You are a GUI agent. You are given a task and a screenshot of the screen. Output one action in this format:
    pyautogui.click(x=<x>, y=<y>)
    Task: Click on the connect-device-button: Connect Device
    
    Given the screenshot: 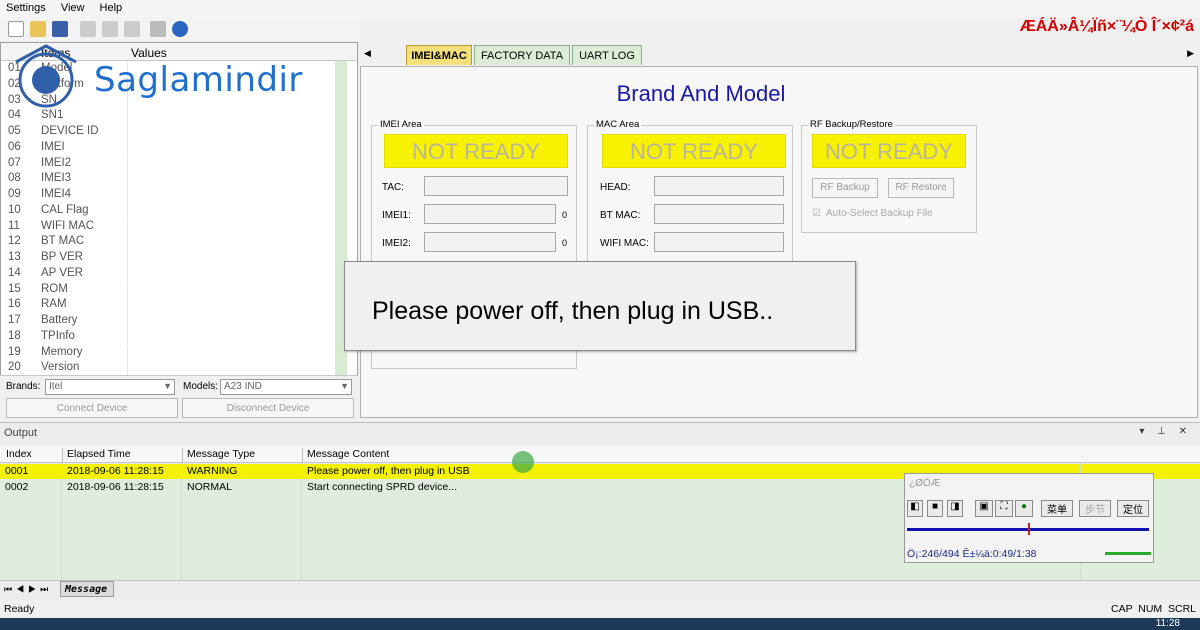 What is the action you would take?
    pyautogui.click(x=92, y=408)
    